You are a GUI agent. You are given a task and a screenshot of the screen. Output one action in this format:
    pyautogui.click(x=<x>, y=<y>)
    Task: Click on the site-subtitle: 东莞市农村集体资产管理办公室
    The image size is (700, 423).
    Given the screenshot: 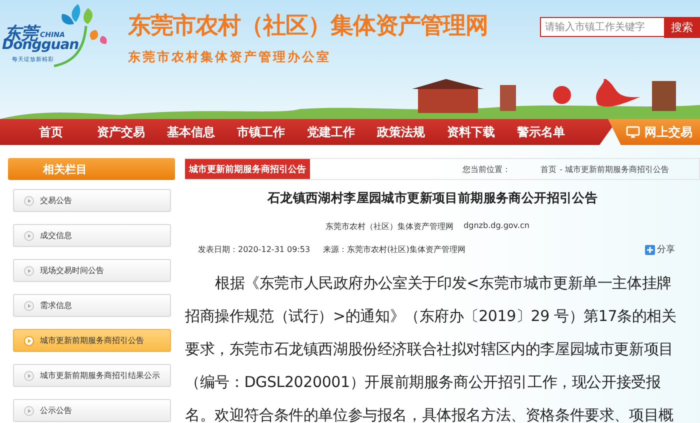 What is the action you would take?
    pyautogui.click(x=230, y=57)
    